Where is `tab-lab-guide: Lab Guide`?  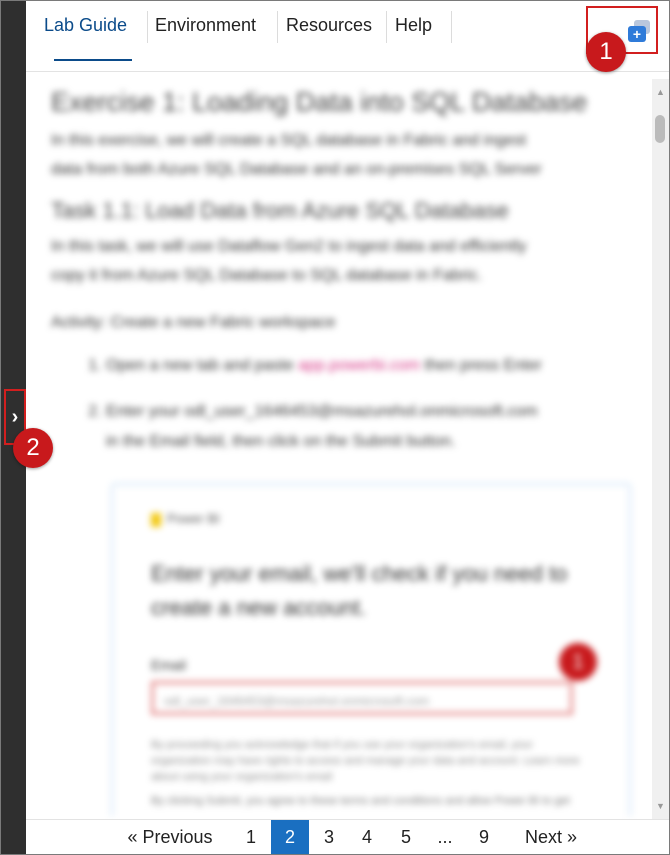 tab-lab-guide: Lab Guide is located at coordinates (85, 25).